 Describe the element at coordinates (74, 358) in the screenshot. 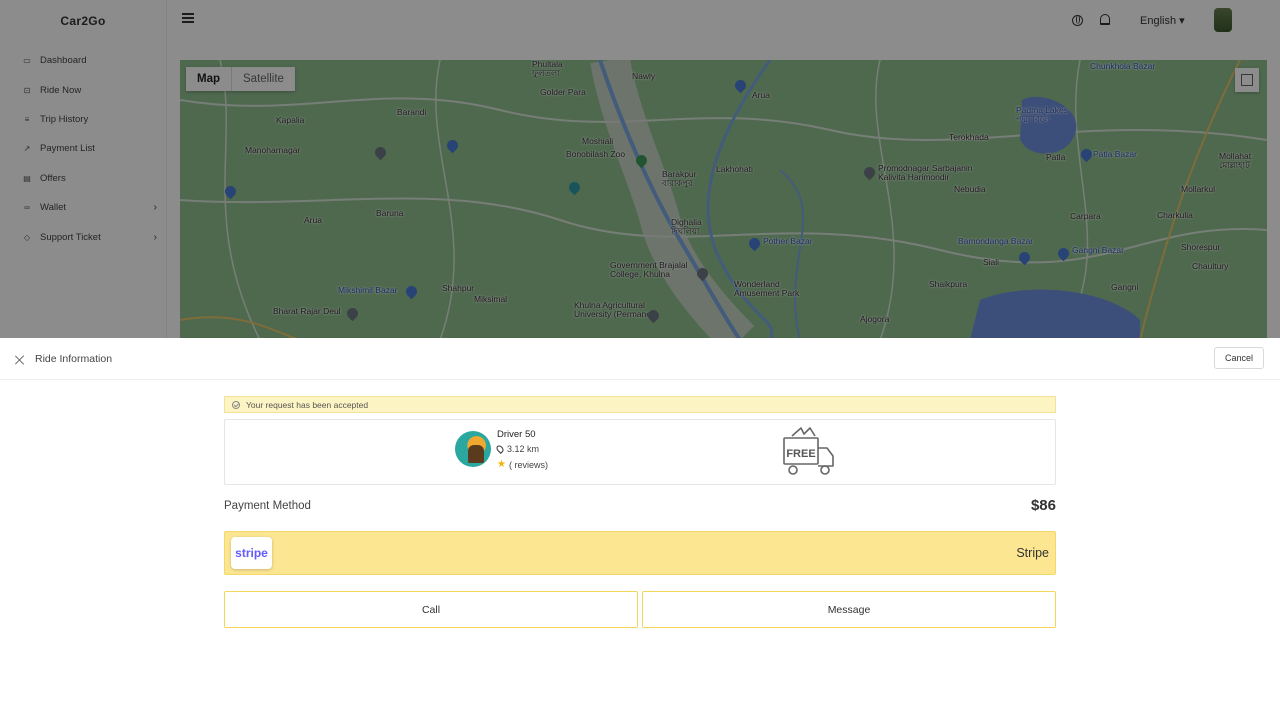

I see `drawer-title: Ride Information` at that location.